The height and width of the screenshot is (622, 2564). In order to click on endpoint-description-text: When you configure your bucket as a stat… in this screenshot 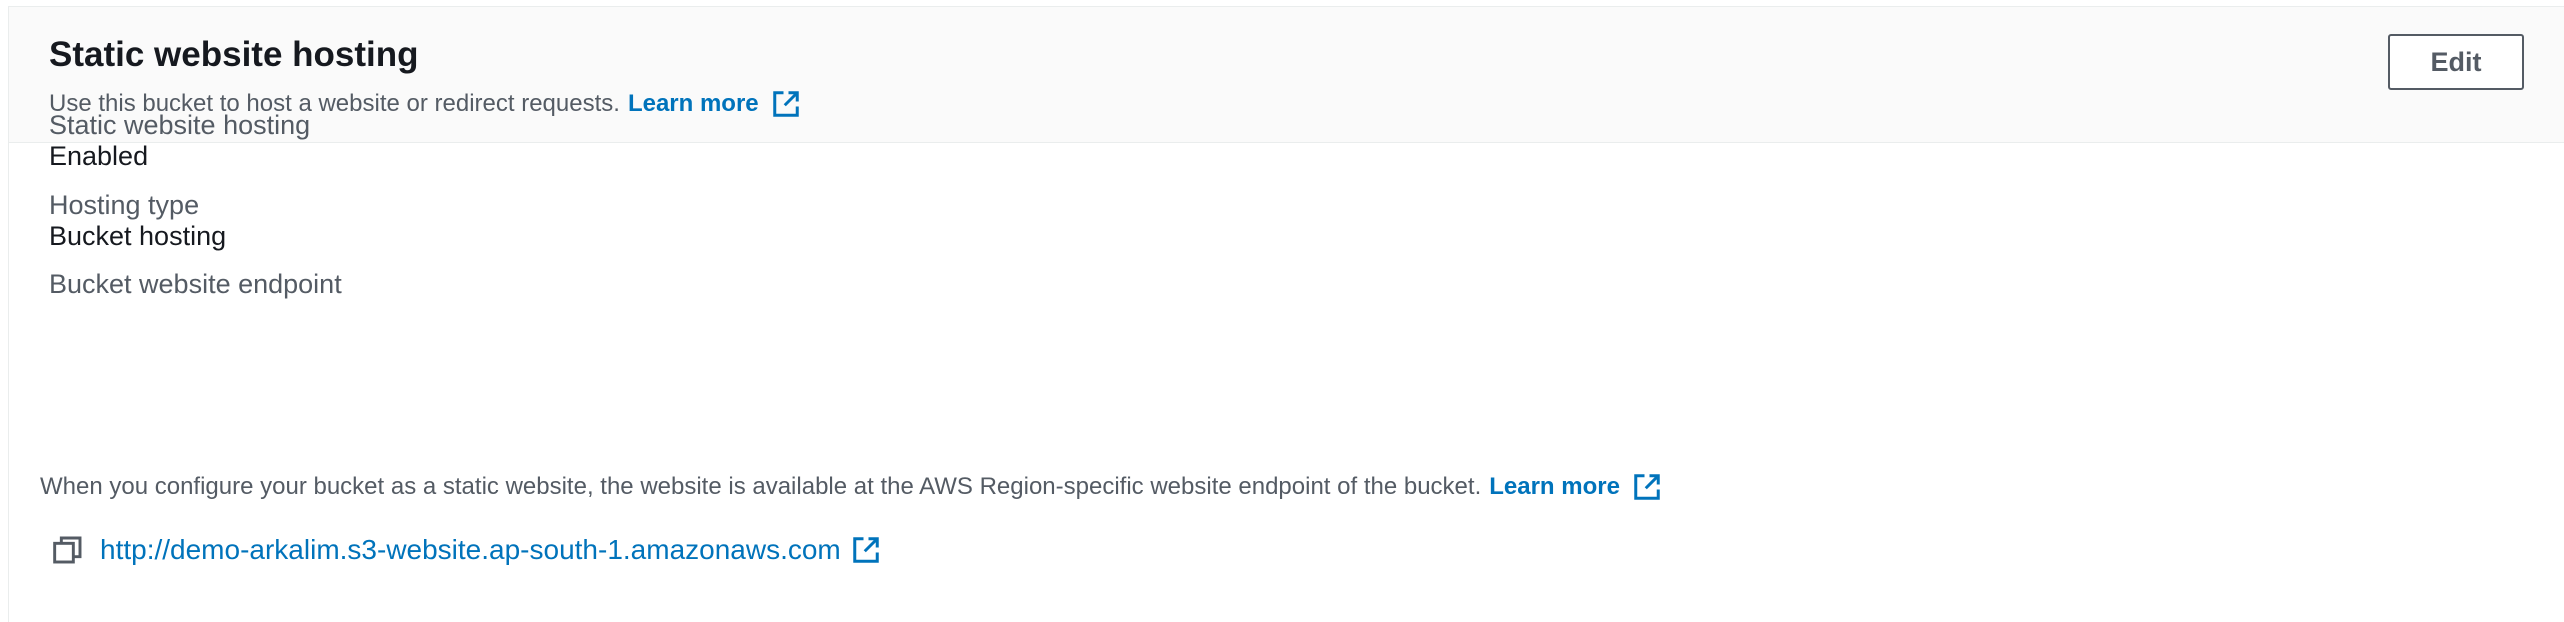, I will do `click(761, 486)`.